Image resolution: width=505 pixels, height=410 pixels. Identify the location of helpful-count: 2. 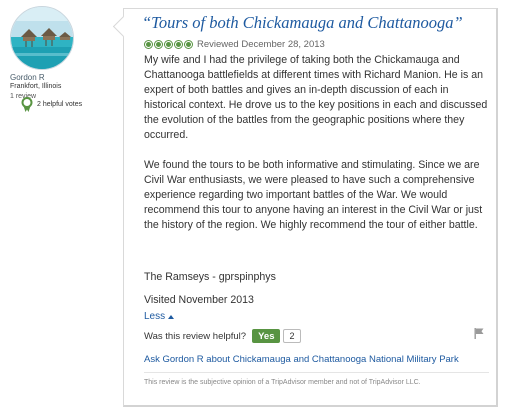
(292, 336).